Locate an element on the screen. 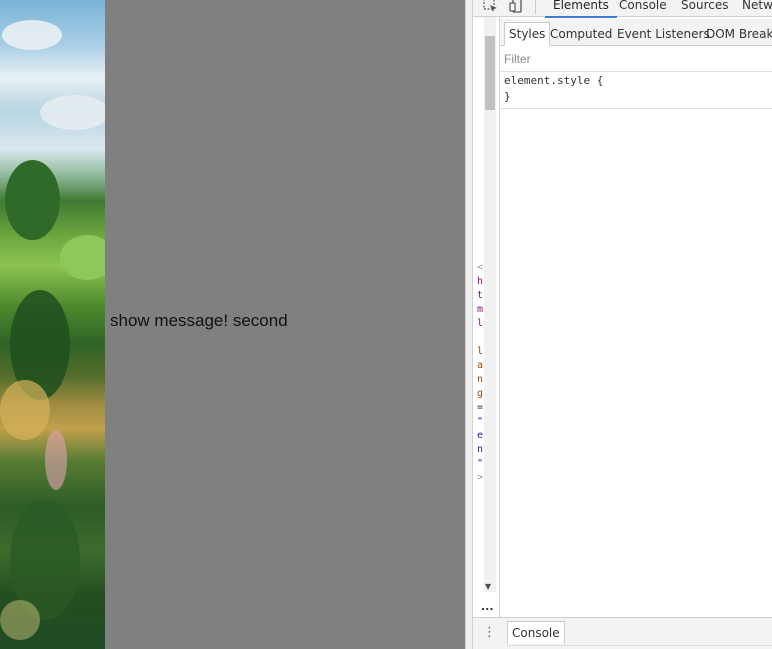 This screenshot has width=772, height=649. tab-computed: Computed is located at coordinates (581, 34).